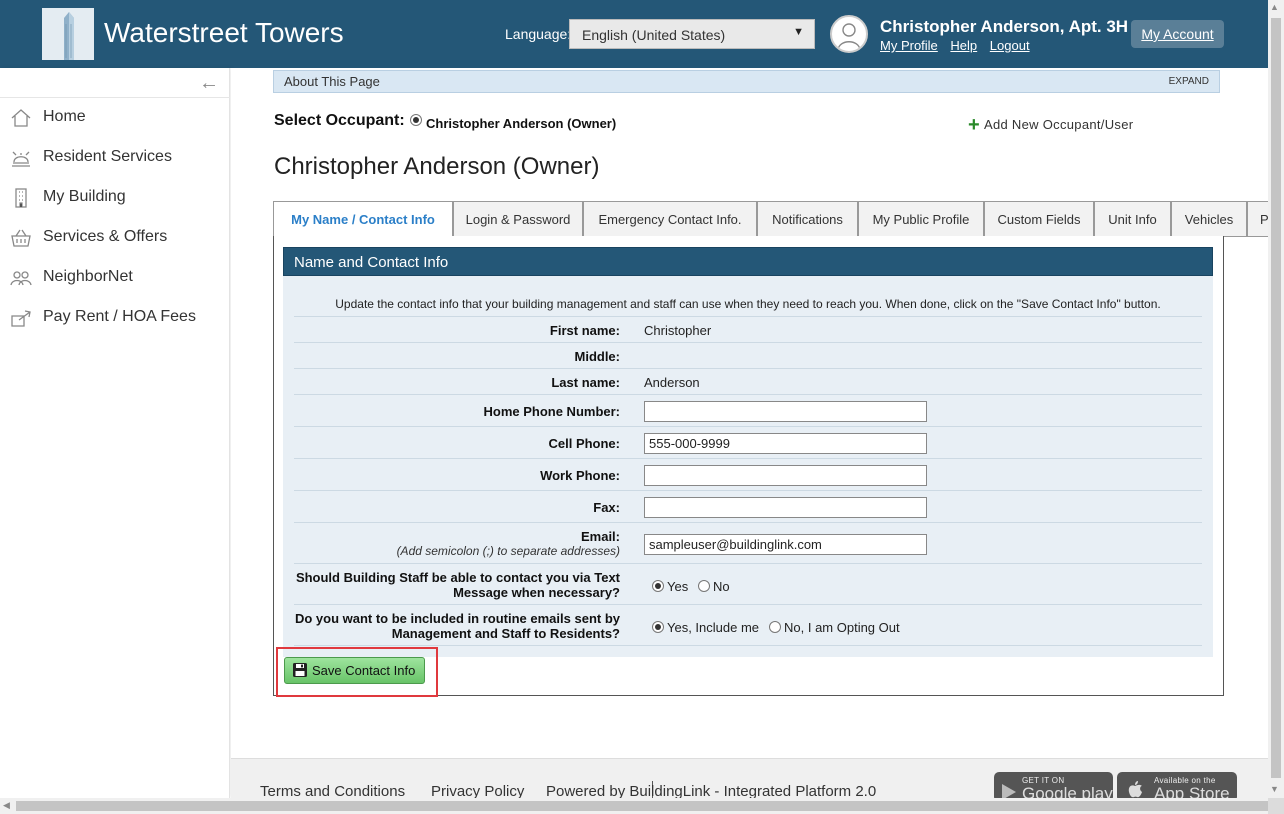  Describe the element at coordinates (658, 627) in the screenshot. I see `emails-yes-radio` at that location.